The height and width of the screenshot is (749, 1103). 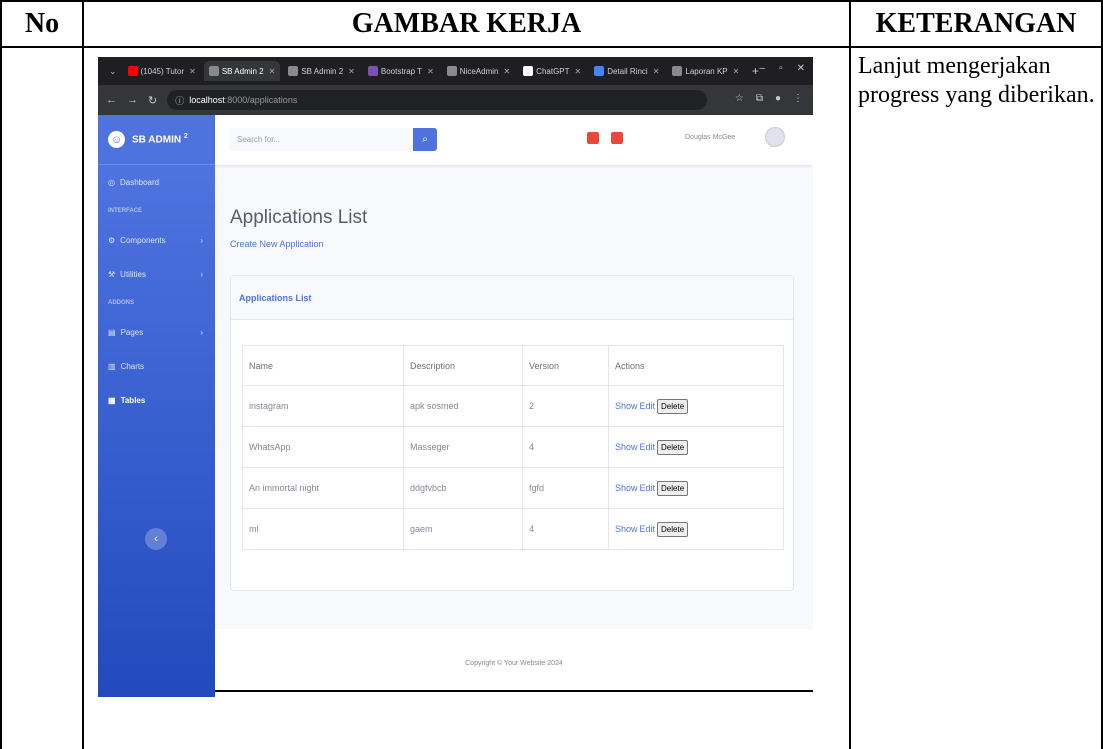 What do you see at coordinates (156, 240) in the screenshot?
I see `sidebar-item-components: ⚙ Components ›` at bounding box center [156, 240].